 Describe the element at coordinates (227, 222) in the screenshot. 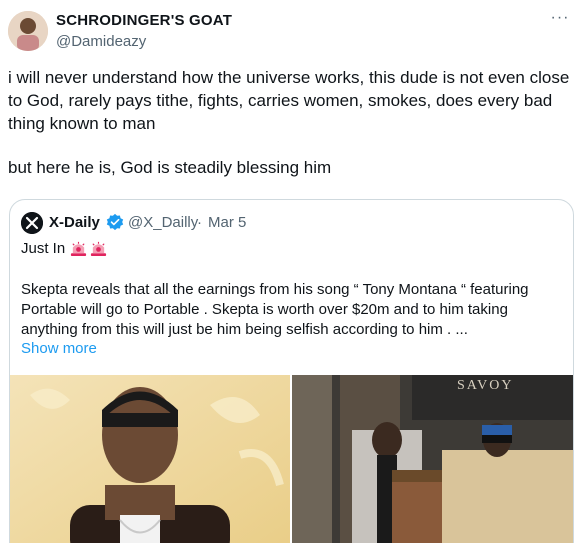

I see `quoted-date: Mar 5` at that location.